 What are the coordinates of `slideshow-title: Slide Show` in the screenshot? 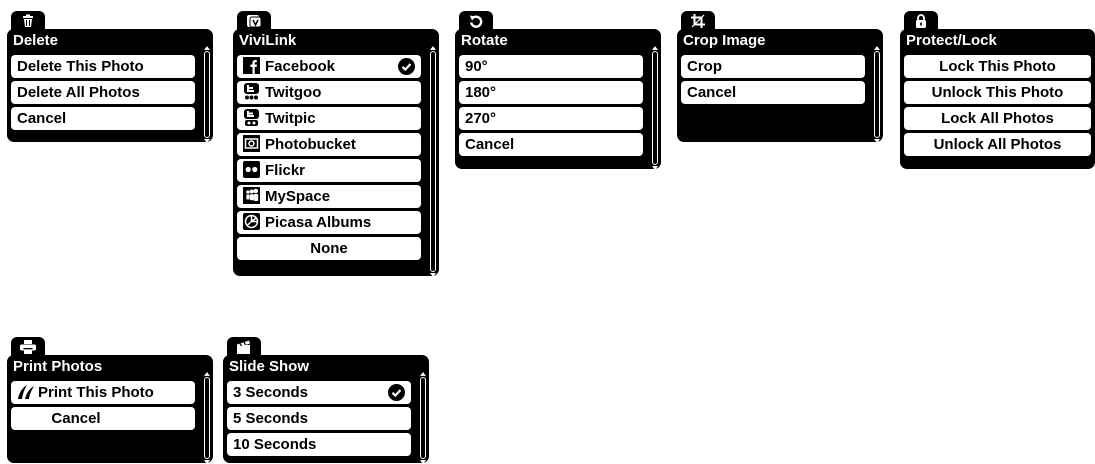 It's located at (269, 366).